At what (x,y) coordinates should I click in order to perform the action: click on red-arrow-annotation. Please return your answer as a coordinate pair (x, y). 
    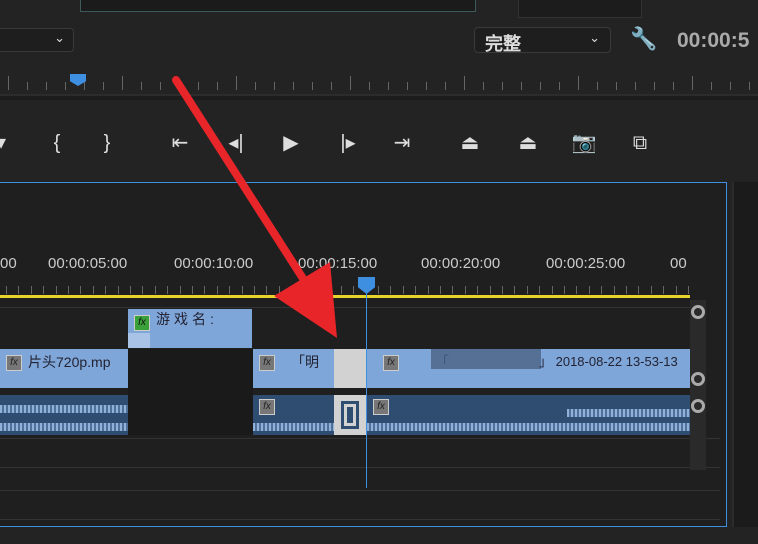
    Looking at the image, I should click on (254, 207).